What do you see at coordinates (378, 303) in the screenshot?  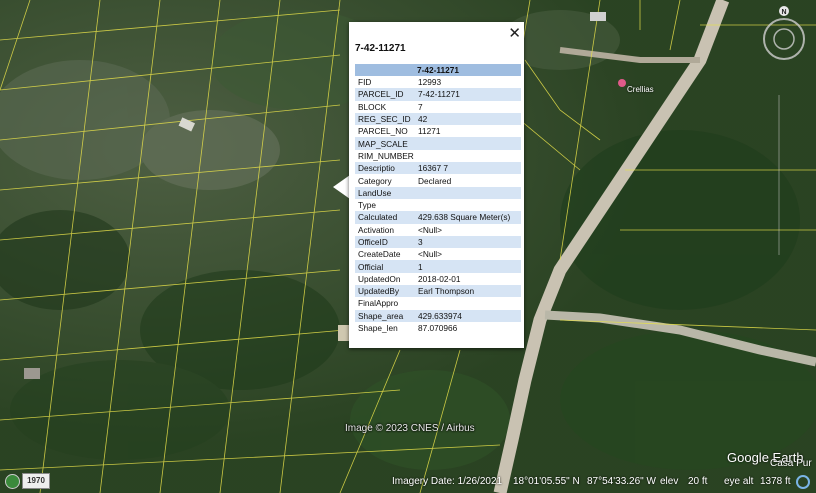 I see `attribute-key: FinalAppro` at bounding box center [378, 303].